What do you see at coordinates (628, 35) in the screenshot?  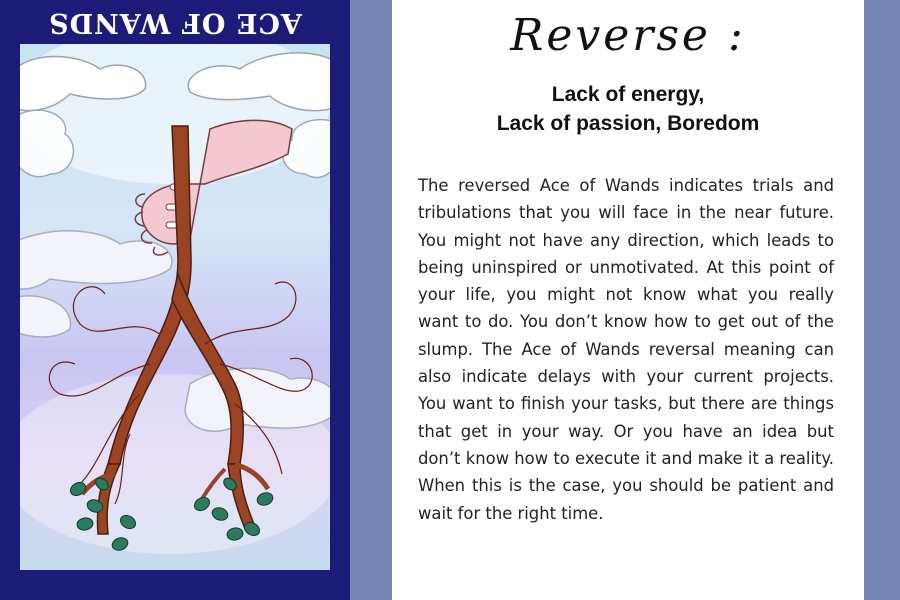 I see `reverse-heading: Reverse :` at bounding box center [628, 35].